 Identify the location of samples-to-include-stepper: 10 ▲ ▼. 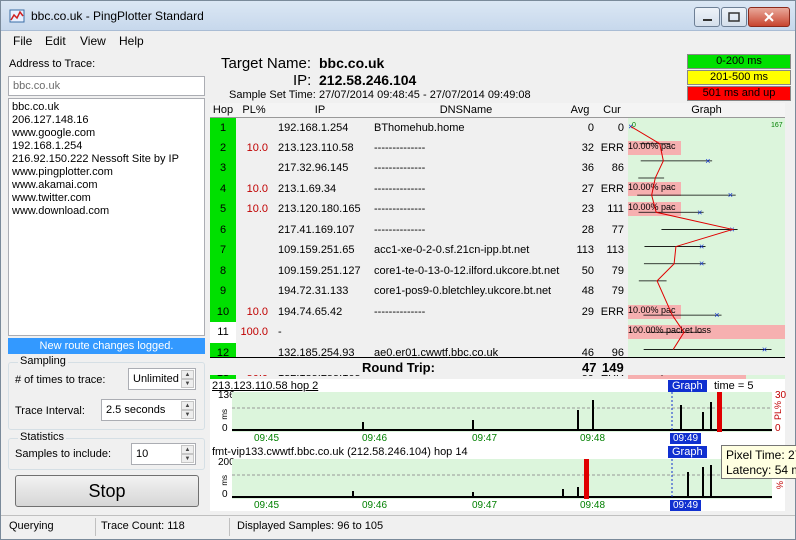
(163, 454).